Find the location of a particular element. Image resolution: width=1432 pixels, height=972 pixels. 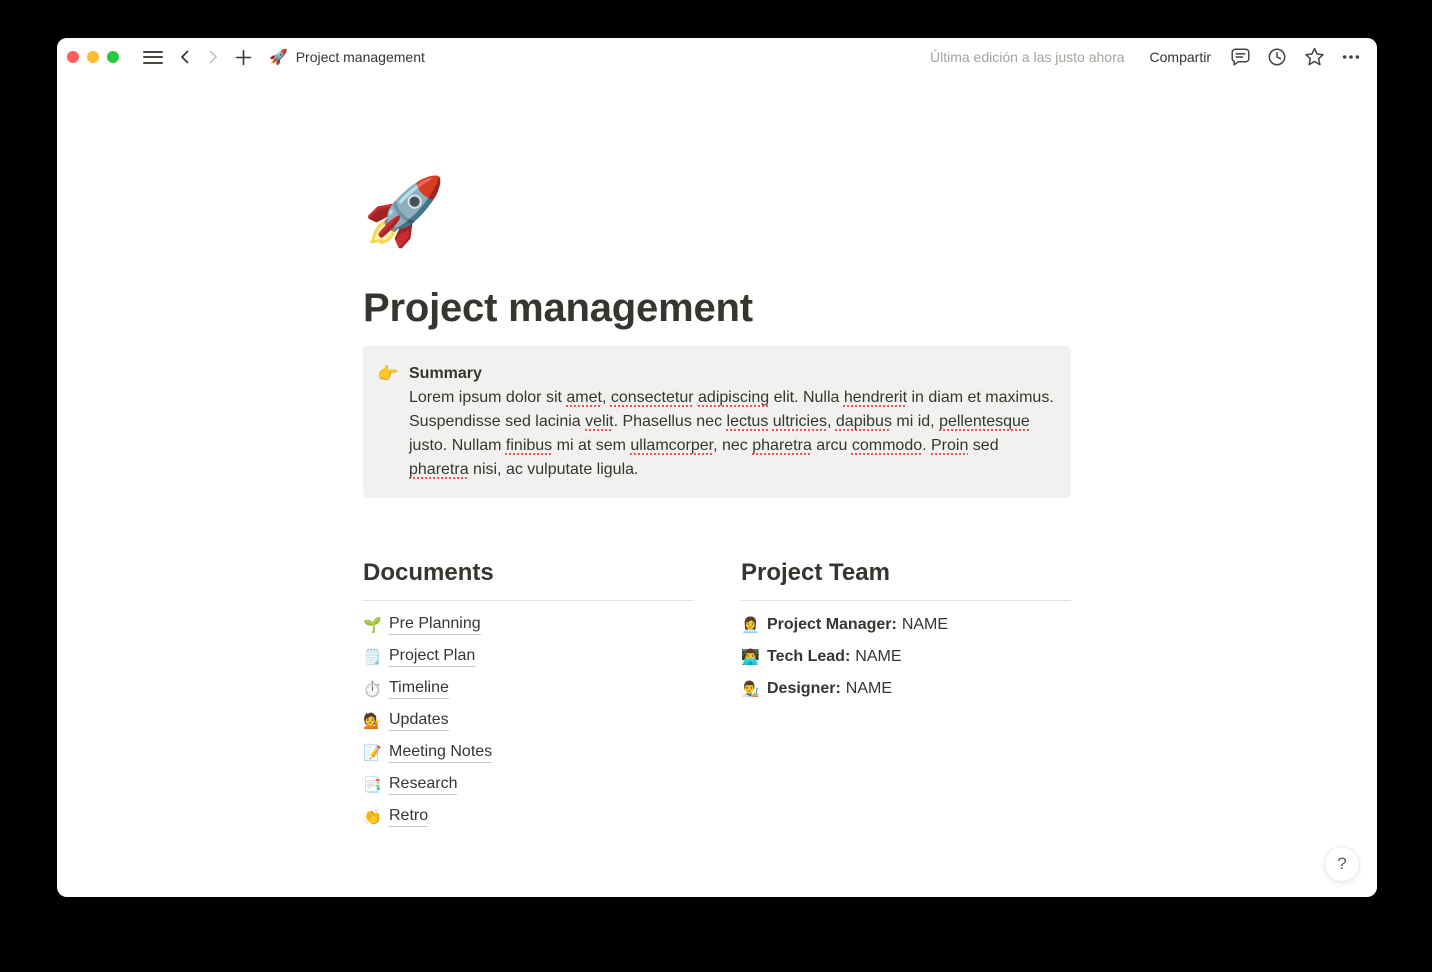

document-link-label: Project Plan is located at coordinates (432, 657).